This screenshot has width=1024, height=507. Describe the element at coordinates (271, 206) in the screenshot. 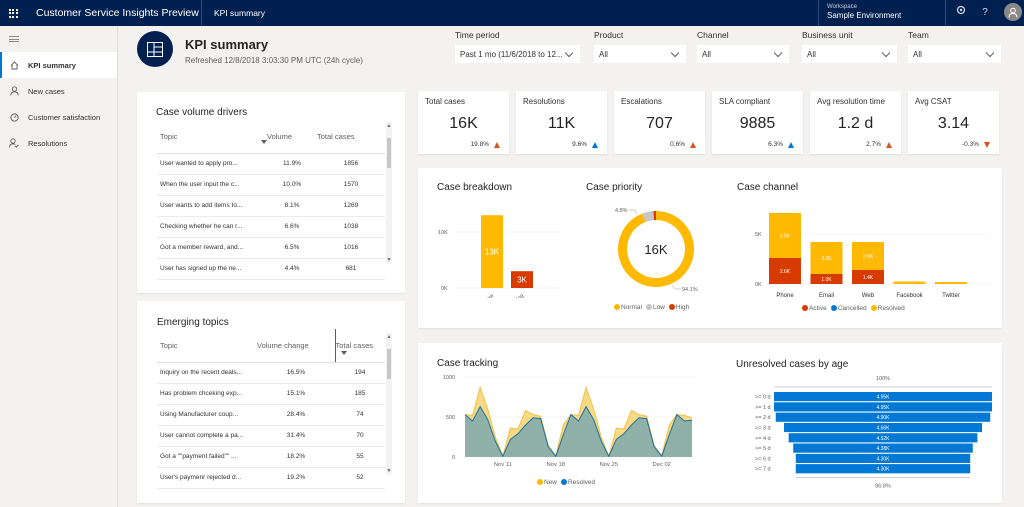

I see `table-row: User wants to add items to... 8.1% 1269` at that location.